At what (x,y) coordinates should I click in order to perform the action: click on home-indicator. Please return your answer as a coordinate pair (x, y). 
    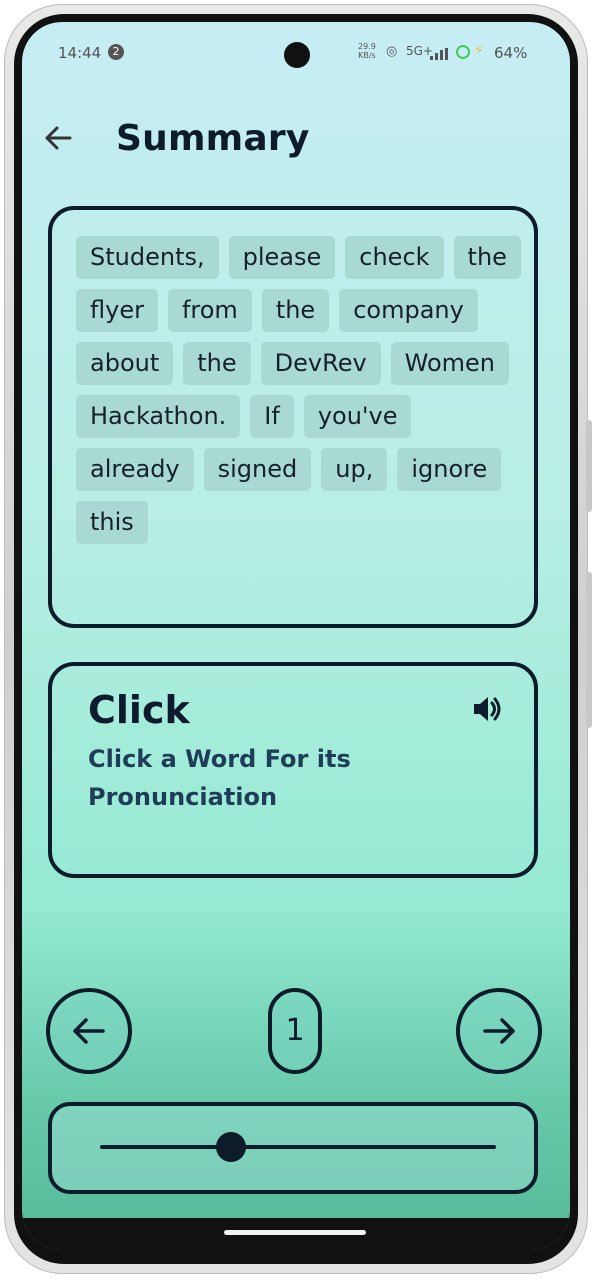
    Looking at the image, I should click on (295, 1232).